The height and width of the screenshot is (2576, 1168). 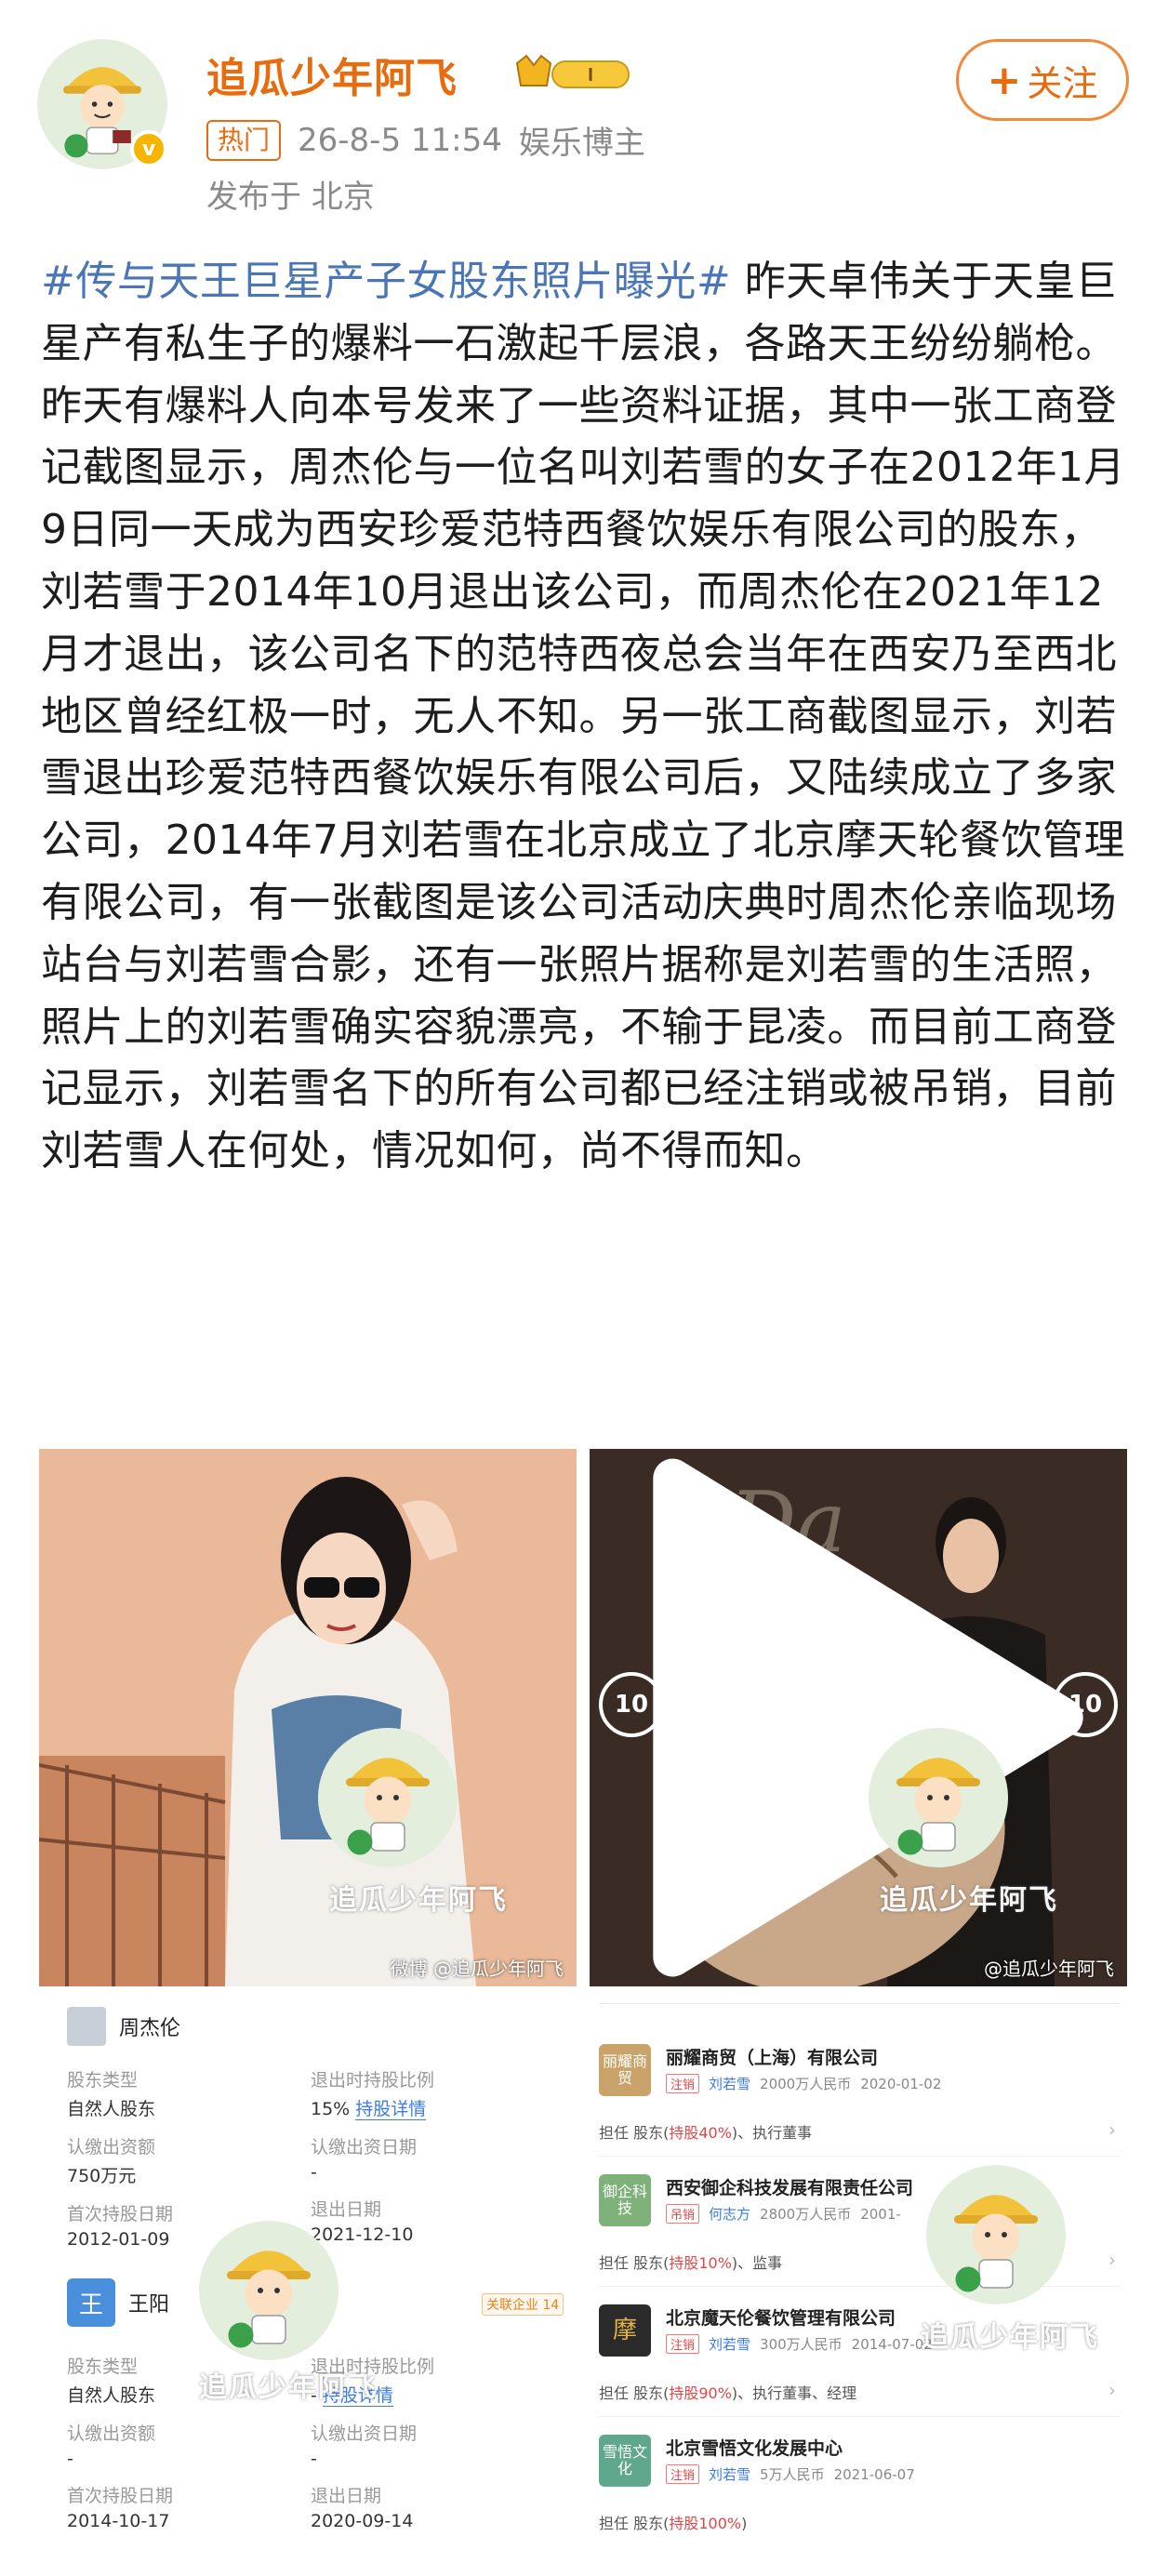 What do you see at coordinates (683, 2214) in the screenshot?
I see `company-status: 吊销` at bounding box center [683, 2214].